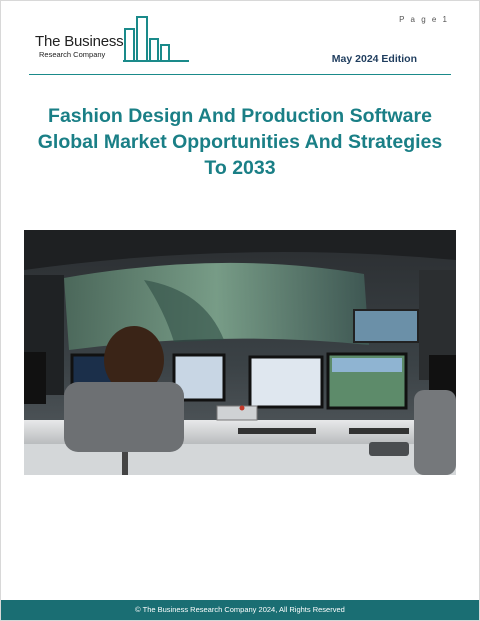  I want to click on logo-name-line2: Research Company, so click(72, 54).